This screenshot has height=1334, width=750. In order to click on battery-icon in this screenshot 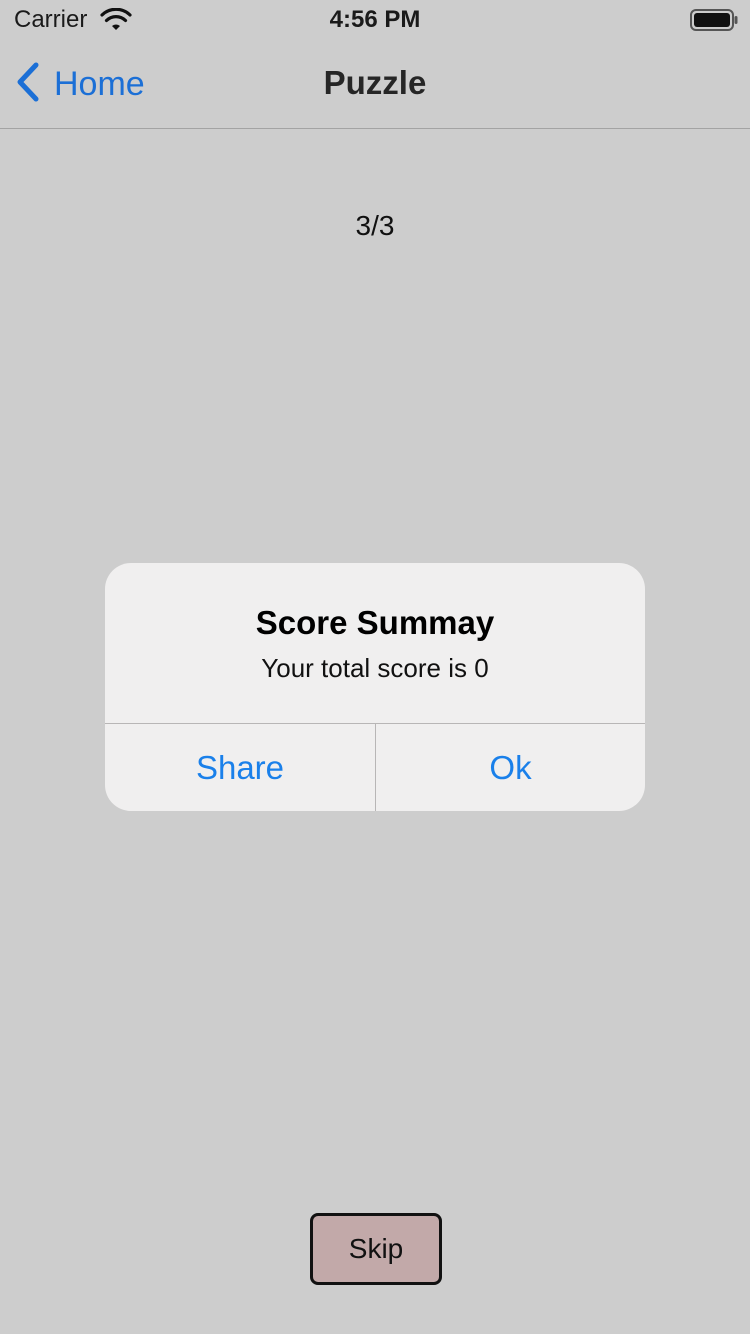, I will do `click(714, 22)`.